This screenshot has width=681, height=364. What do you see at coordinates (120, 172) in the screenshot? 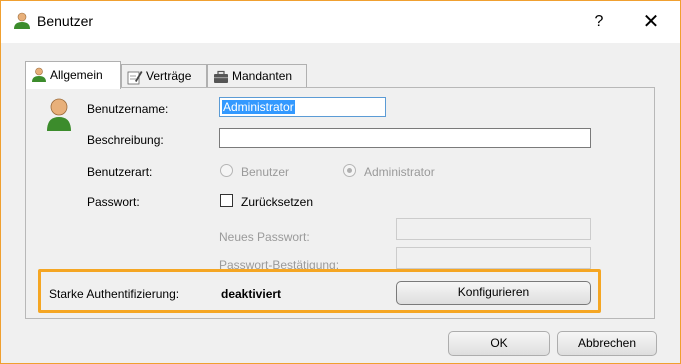
I see `usertype-label: Benutzerart:` at bounding box center [120, 172].